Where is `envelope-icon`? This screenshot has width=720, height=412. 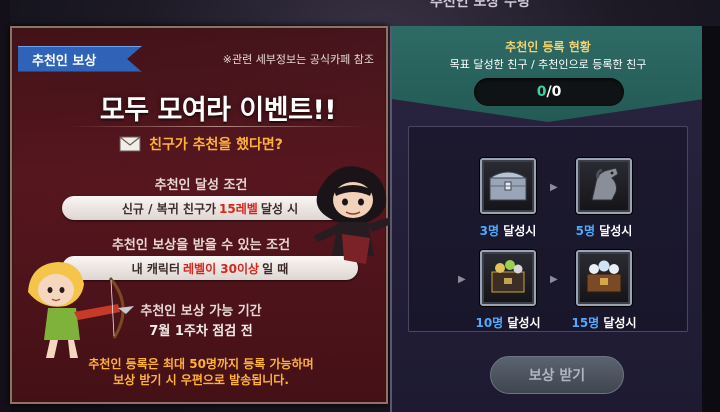 envelope-icon is located at coordinates (130, 144).